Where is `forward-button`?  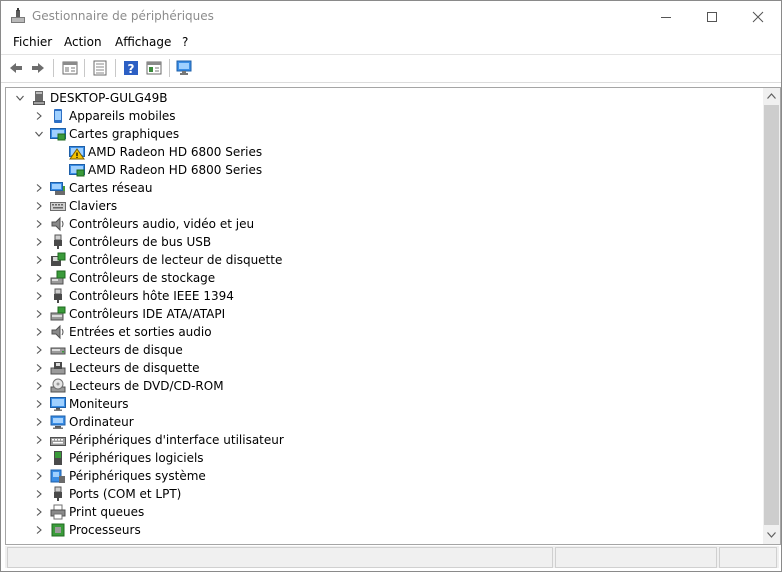 forward-button is located at coordinates (38, 68).